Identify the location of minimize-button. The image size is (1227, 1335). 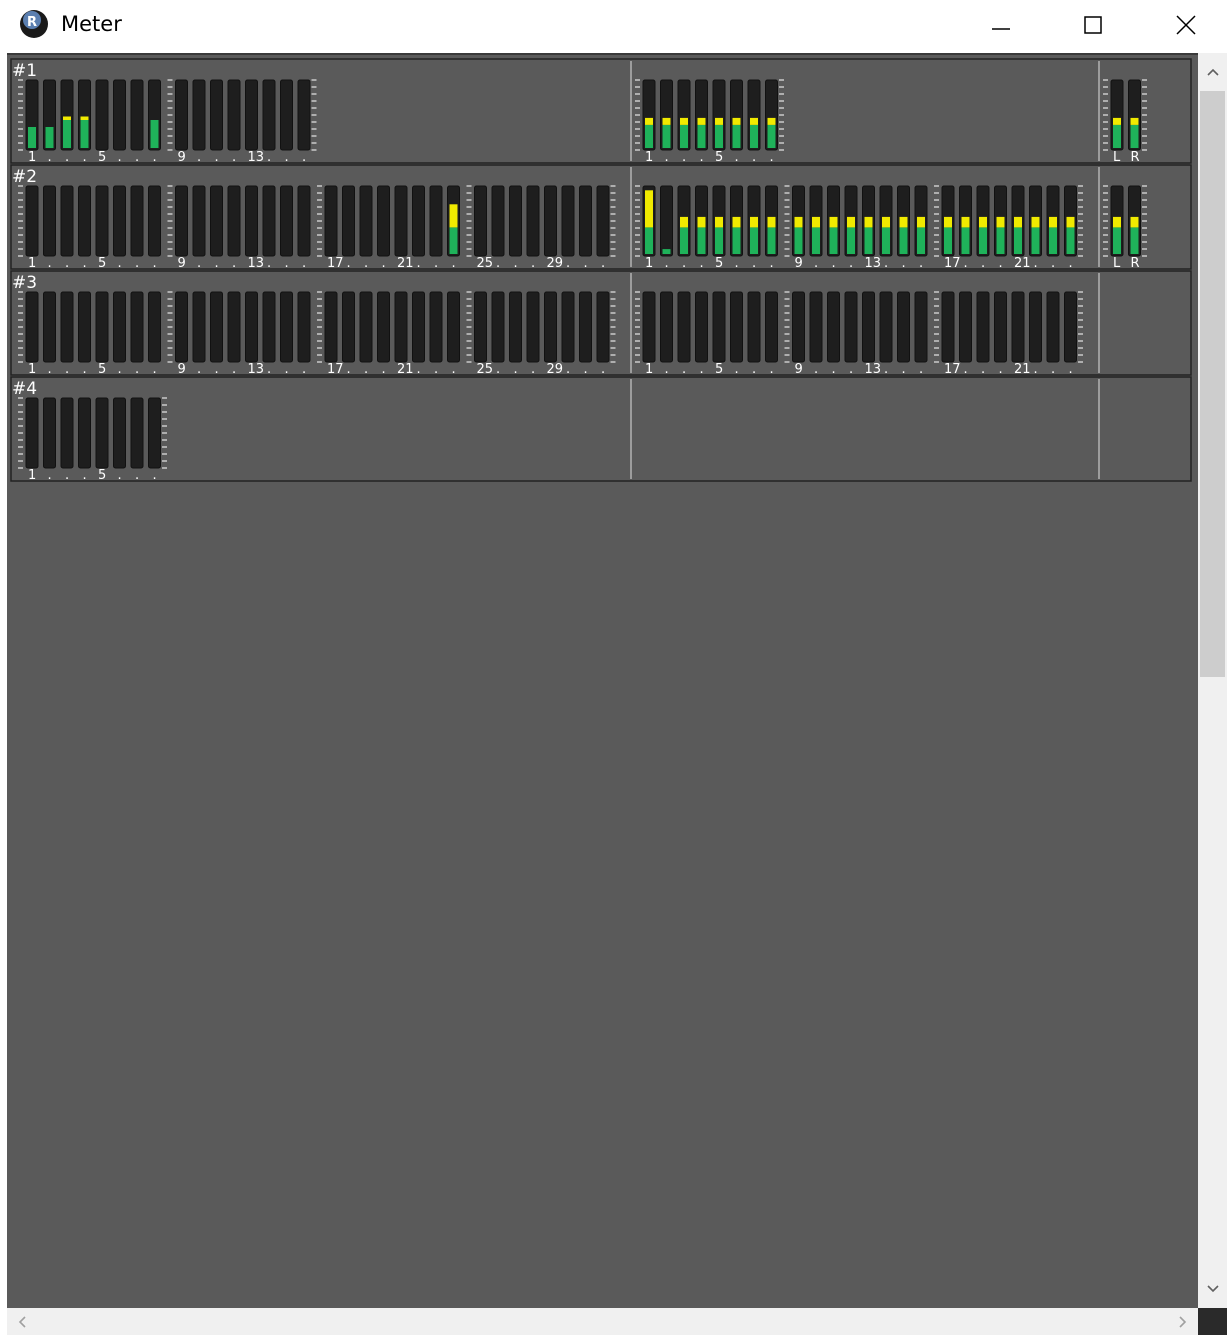
(1001, 25).